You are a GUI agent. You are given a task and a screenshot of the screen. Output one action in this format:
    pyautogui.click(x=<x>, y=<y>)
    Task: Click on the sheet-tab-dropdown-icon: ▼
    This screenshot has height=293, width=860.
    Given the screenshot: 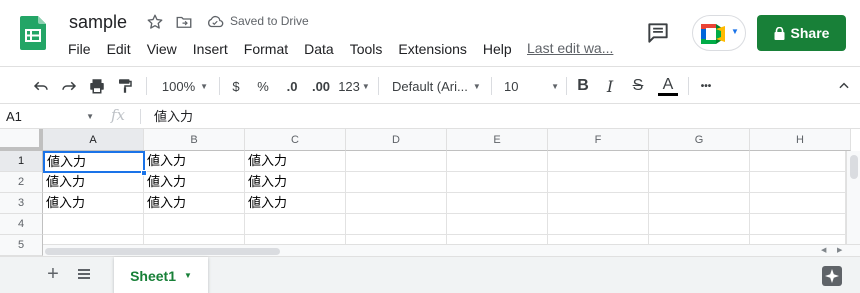 What is the action you would take?
    pyautogui.click(x=188, y=275)
    